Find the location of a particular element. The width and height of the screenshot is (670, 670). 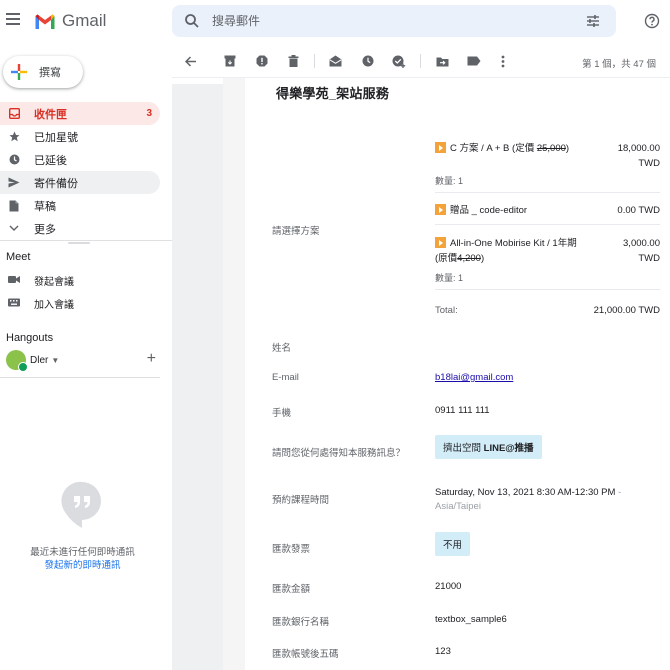

message-toolbar: 第 1 個，共 47 個 is located at coordinates (421, 61).